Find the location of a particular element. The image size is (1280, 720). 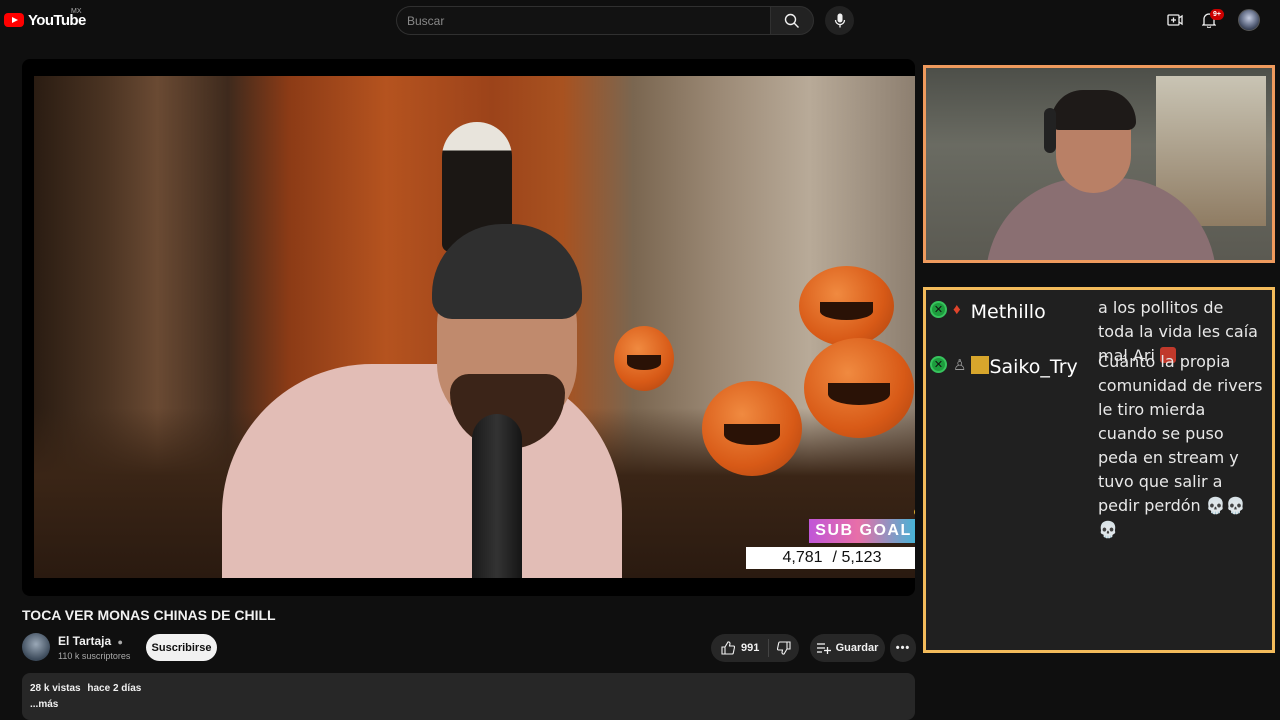

search-icon is located at coordinates (791, 20).